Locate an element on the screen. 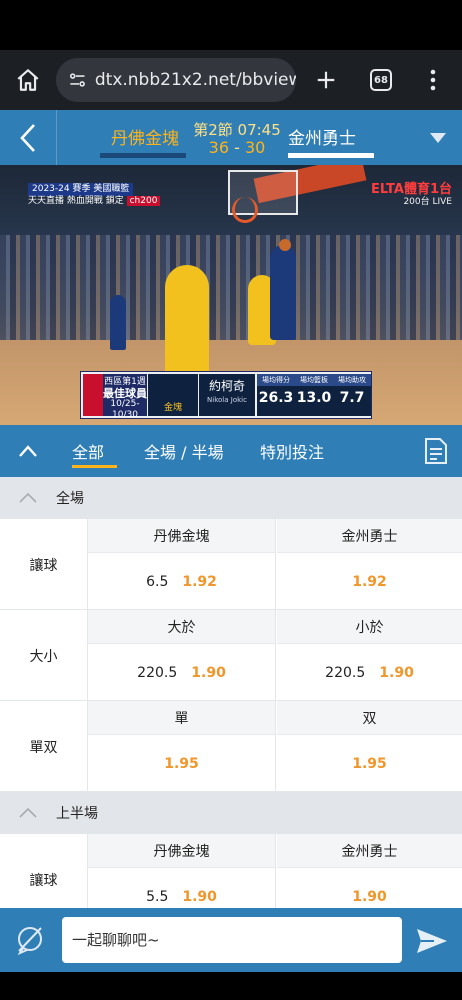  match-header: 丹佛金塊 第2節 07:45 36 - 30 金州勇士 is located at coordinates (231, 137).